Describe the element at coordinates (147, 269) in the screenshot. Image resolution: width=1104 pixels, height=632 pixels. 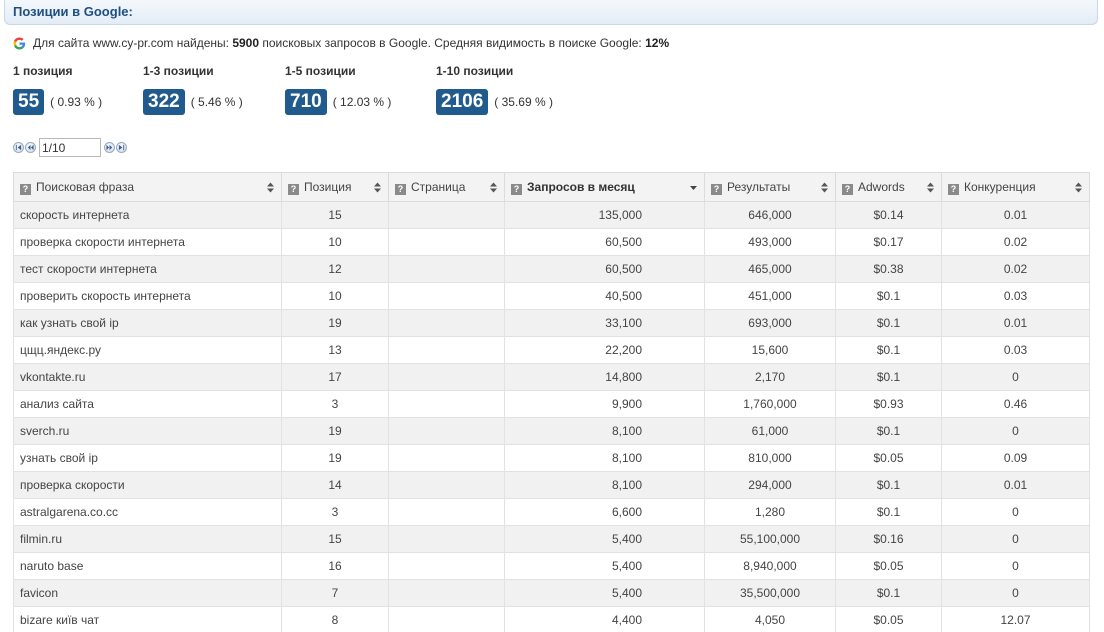
I see `phrase-cell: тест скорости интернета` at that location.